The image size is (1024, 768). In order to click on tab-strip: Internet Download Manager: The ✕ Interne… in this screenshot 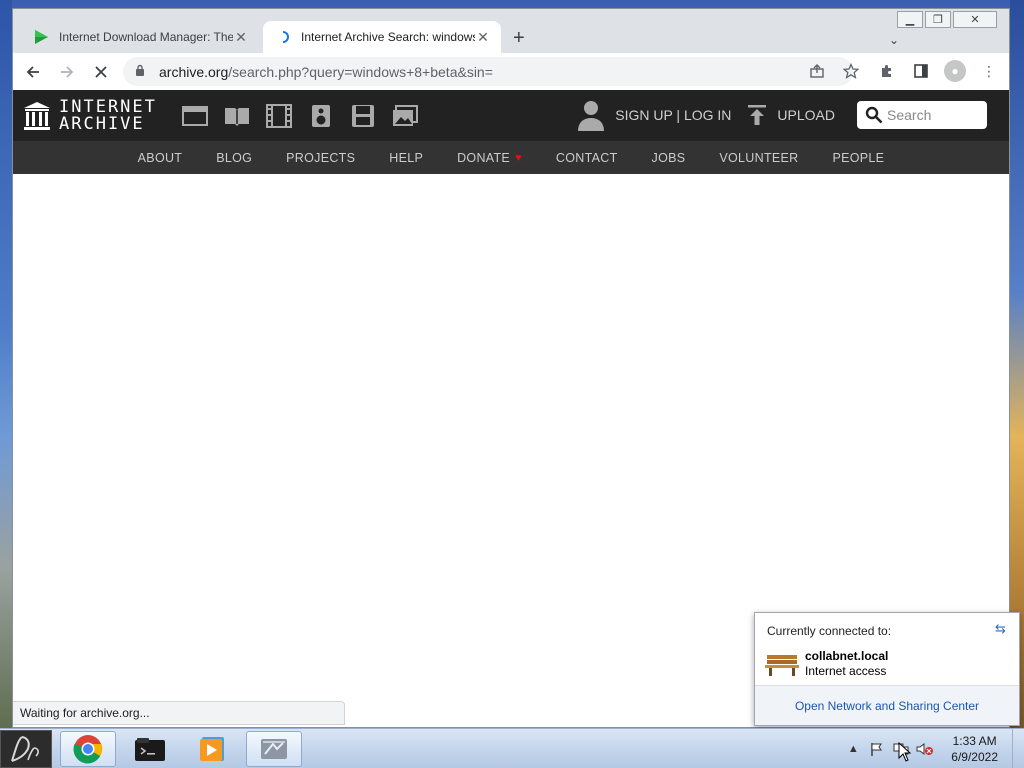, I will do `click(511, 35)`.